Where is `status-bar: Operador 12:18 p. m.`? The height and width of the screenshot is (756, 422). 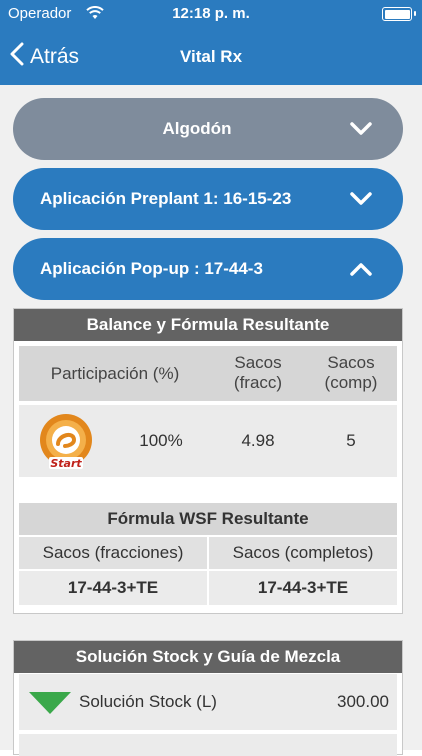
status-bar: Operador 12:18 p. m. is located at coordinates (211, 14).